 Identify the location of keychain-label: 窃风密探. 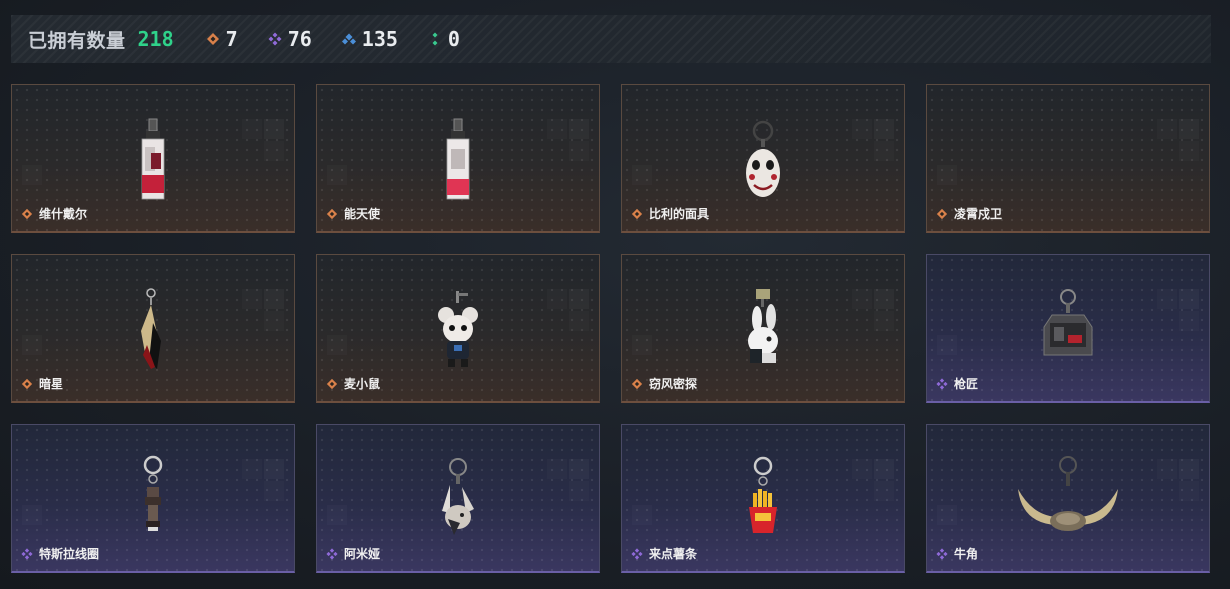
(664, 383).